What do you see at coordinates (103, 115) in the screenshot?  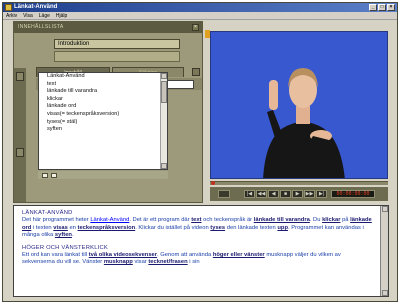 I see `list-item: visas(= teckenspråksversion)` at bounding box center [103, 115].